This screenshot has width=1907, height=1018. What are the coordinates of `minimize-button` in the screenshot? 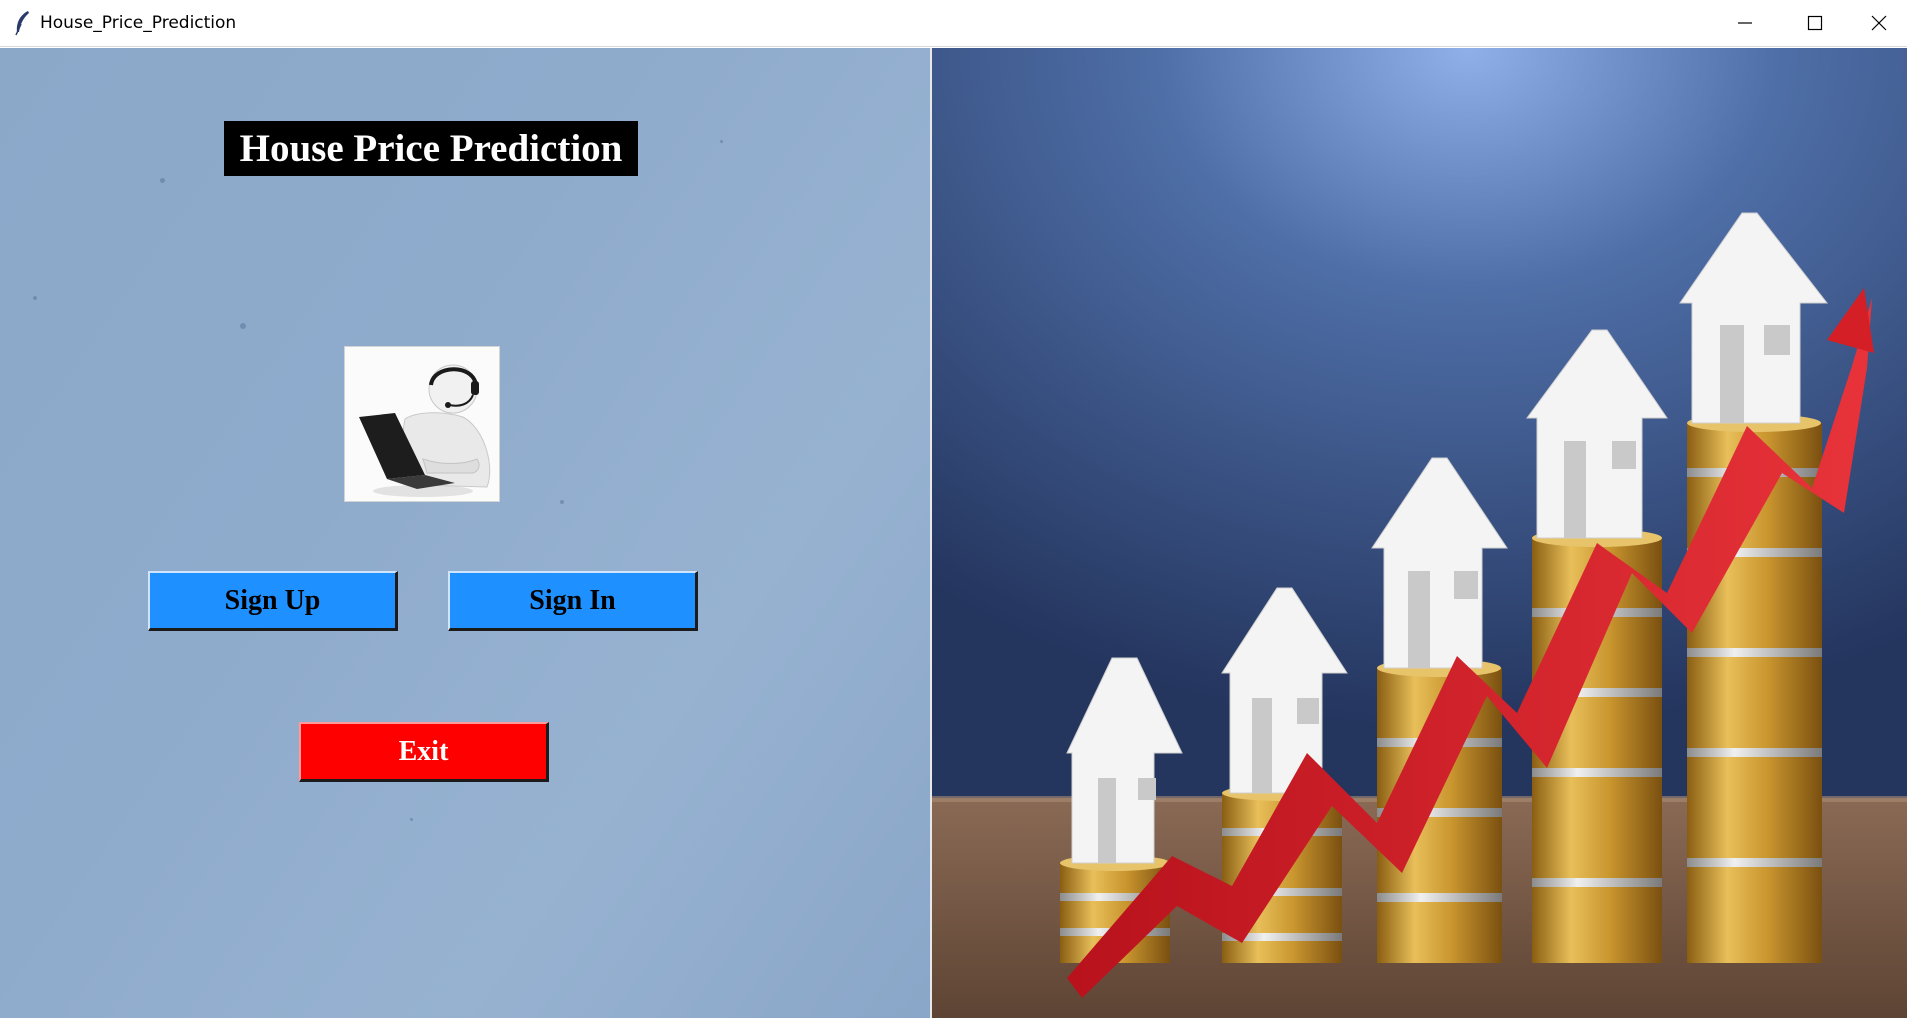 It's located at (1745, 23).